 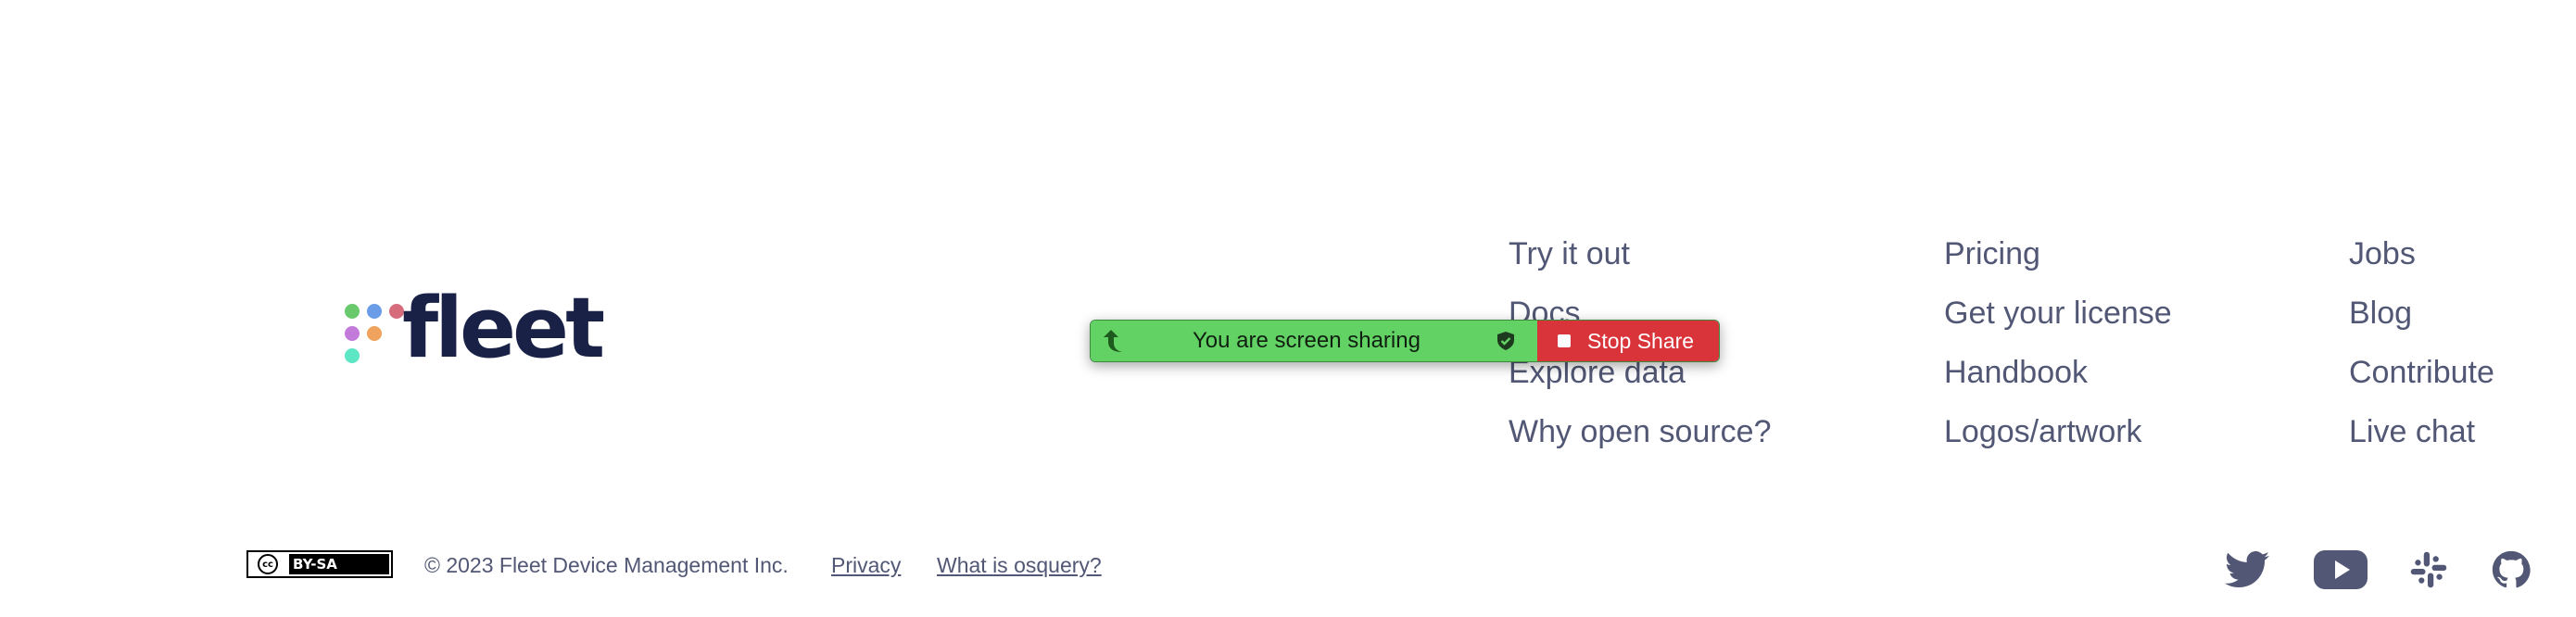 What do you see at coordinates (339, 564) in the screenshot?
I see `license-label: BY-SA` at bounding box center [339, 564].